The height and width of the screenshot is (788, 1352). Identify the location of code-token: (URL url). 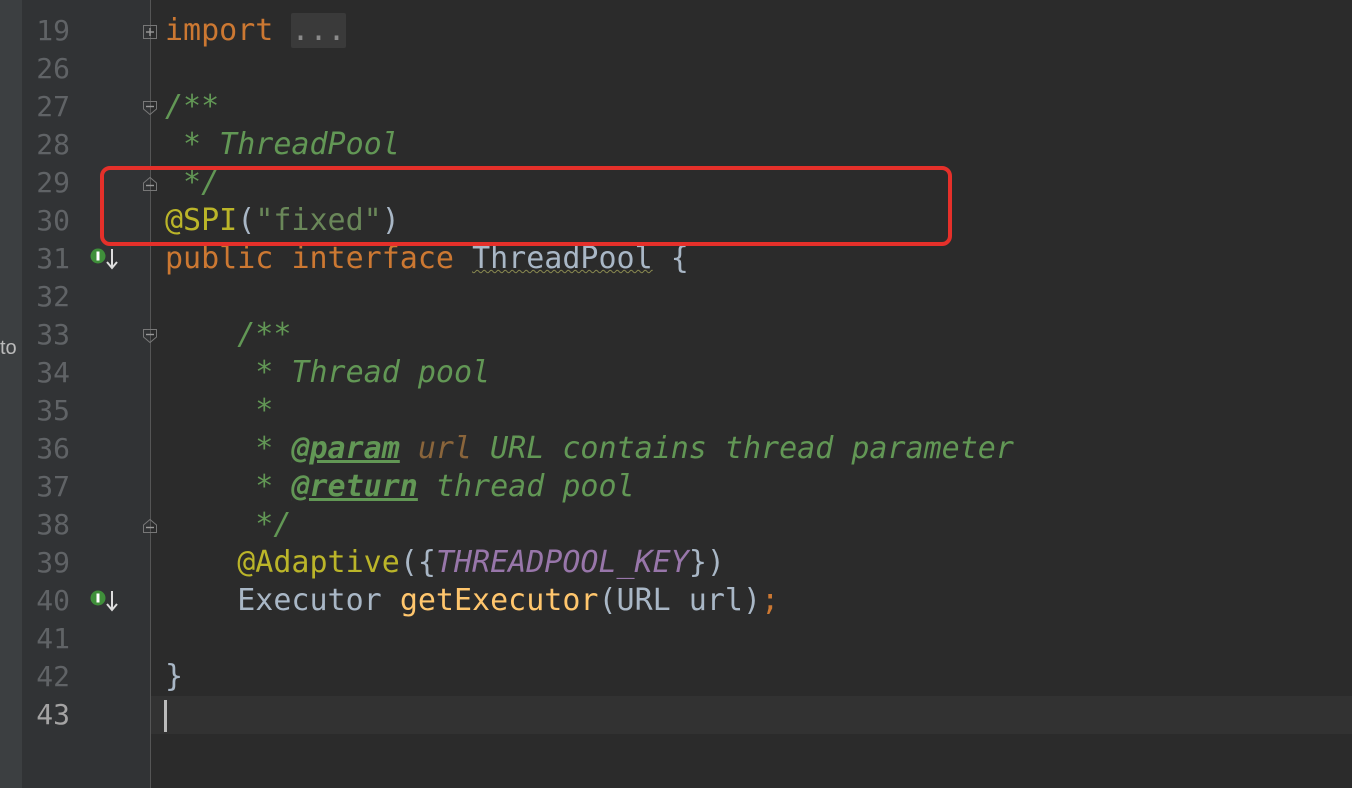
(680, 600).